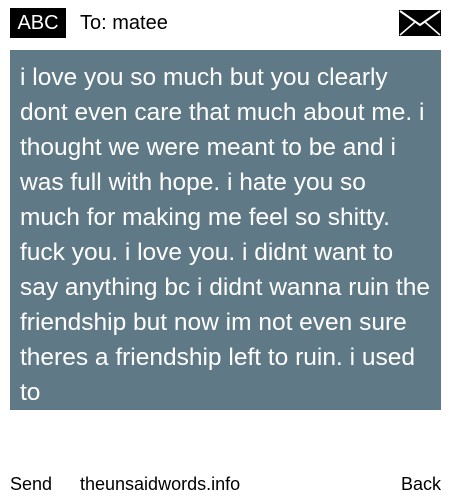 This screenshot has height=500, width=450. I want to click on input-mode-badge: ABC, so click(38, 23).